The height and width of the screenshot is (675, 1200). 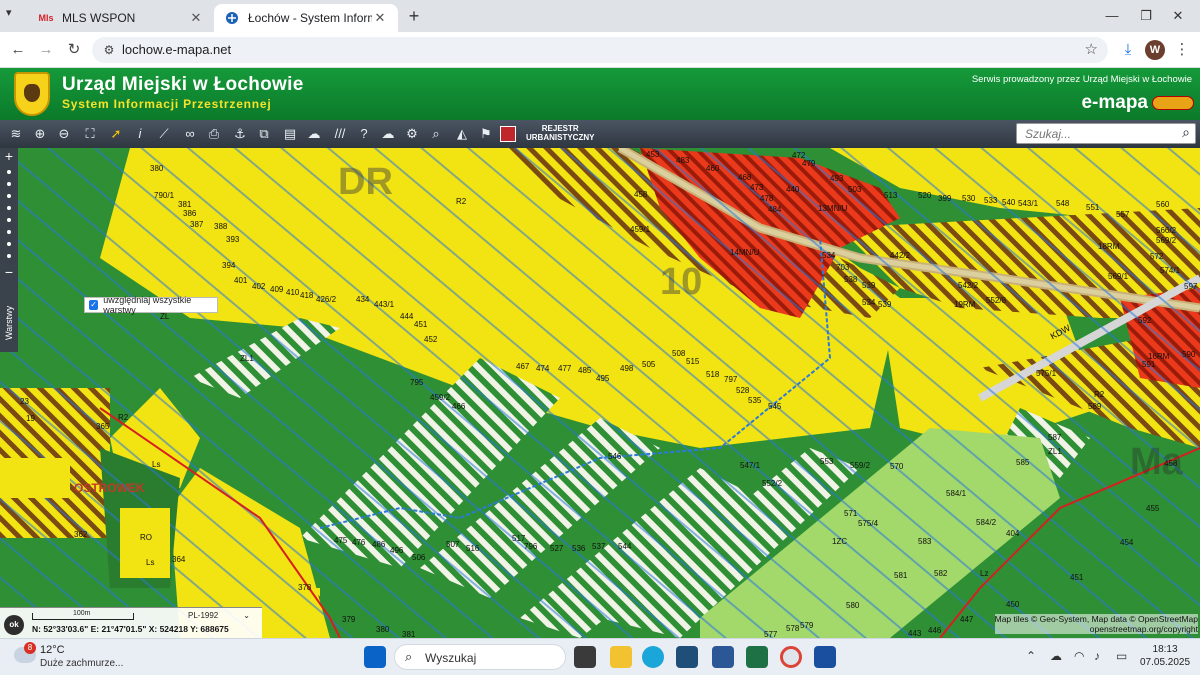 I want to click on layout-icon: ▤, so click(x=290, y=134).